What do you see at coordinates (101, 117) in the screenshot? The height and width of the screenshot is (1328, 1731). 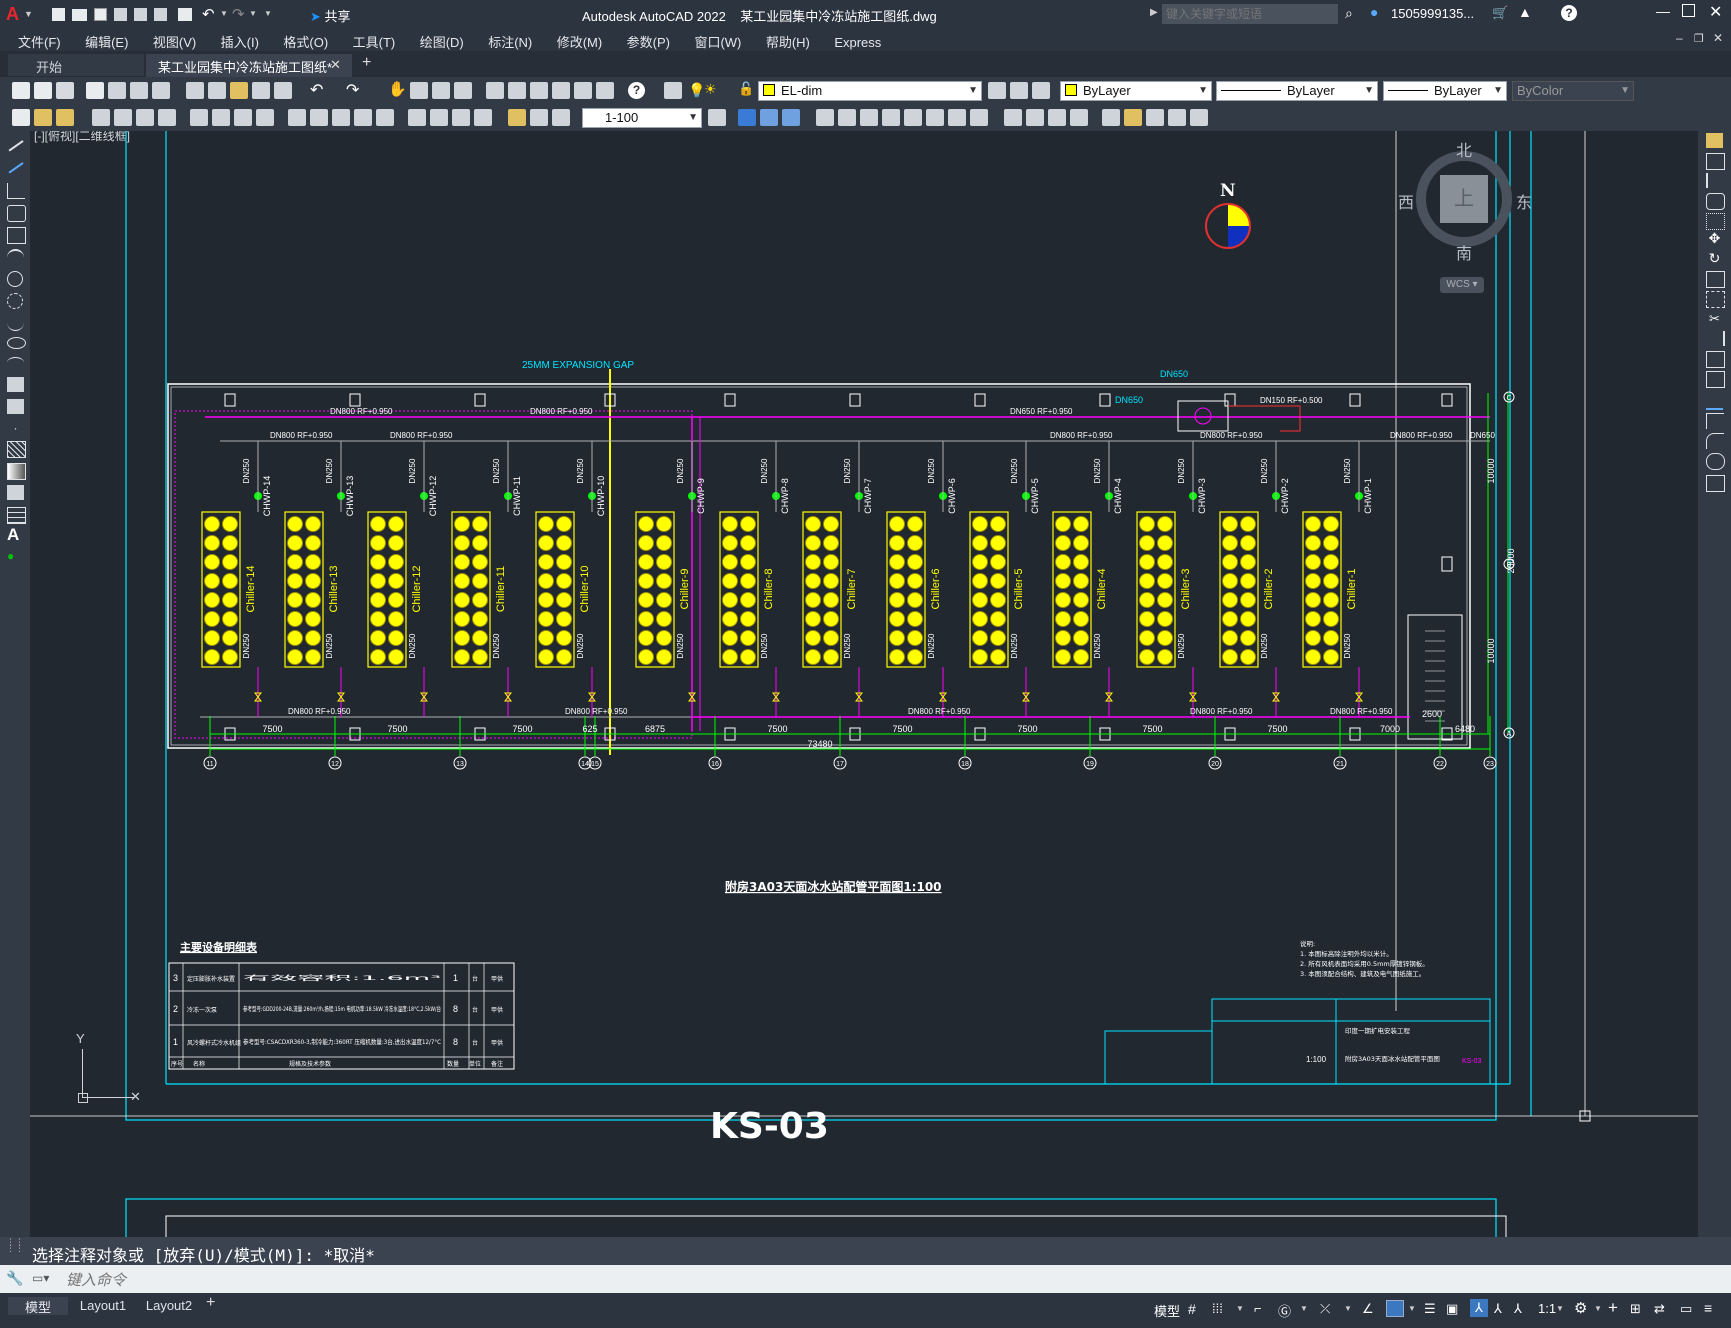 I see `dim-linear-icon` at bounding box center [101, 117].